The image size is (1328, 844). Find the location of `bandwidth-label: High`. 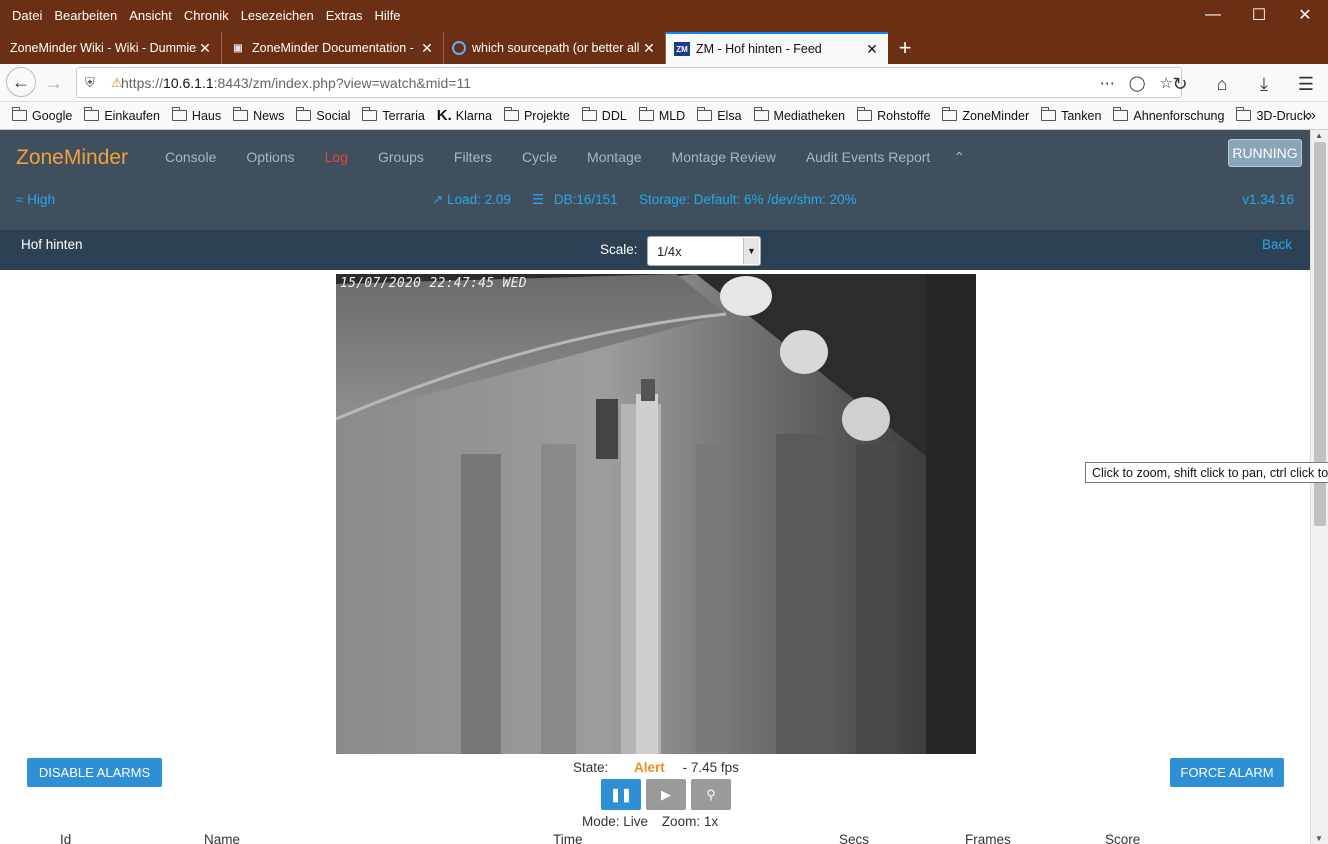

bandwidth-label: High is located at coordinates (41, 199).